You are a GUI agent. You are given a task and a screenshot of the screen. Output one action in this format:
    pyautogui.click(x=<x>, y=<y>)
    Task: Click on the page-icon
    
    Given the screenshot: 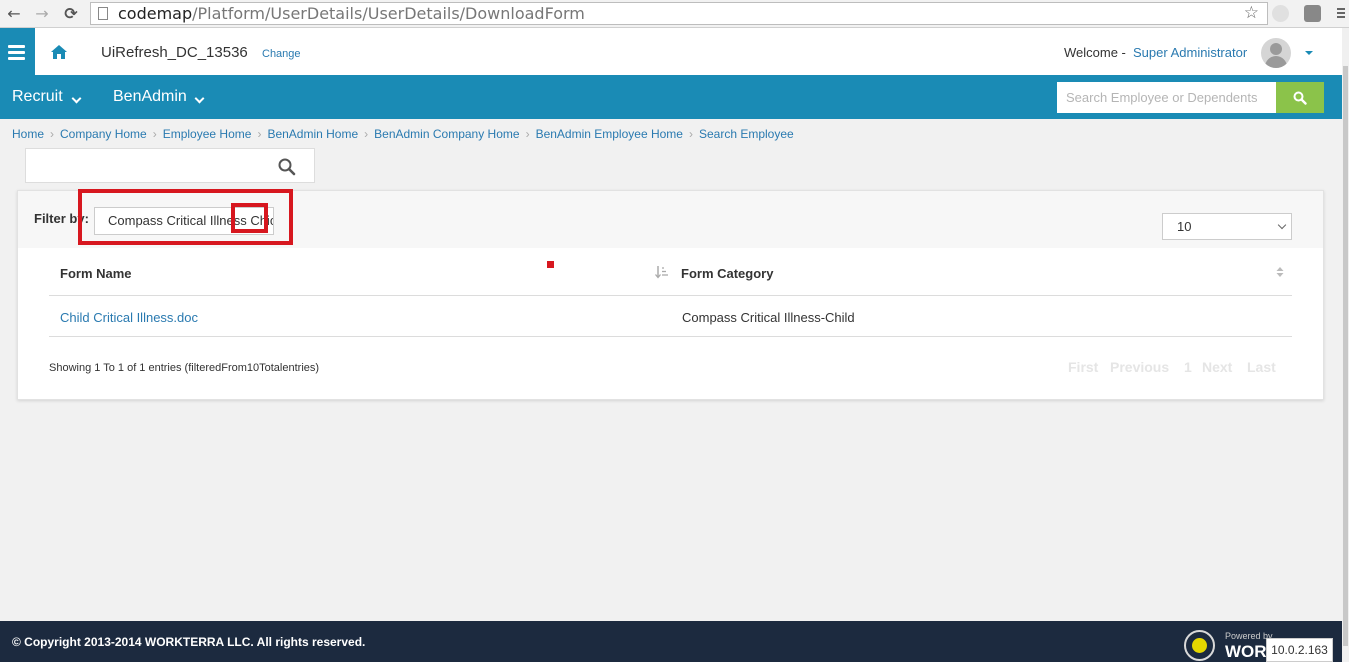 What is the action you would take?
    pyautogui.click(x=103, y=13)
    